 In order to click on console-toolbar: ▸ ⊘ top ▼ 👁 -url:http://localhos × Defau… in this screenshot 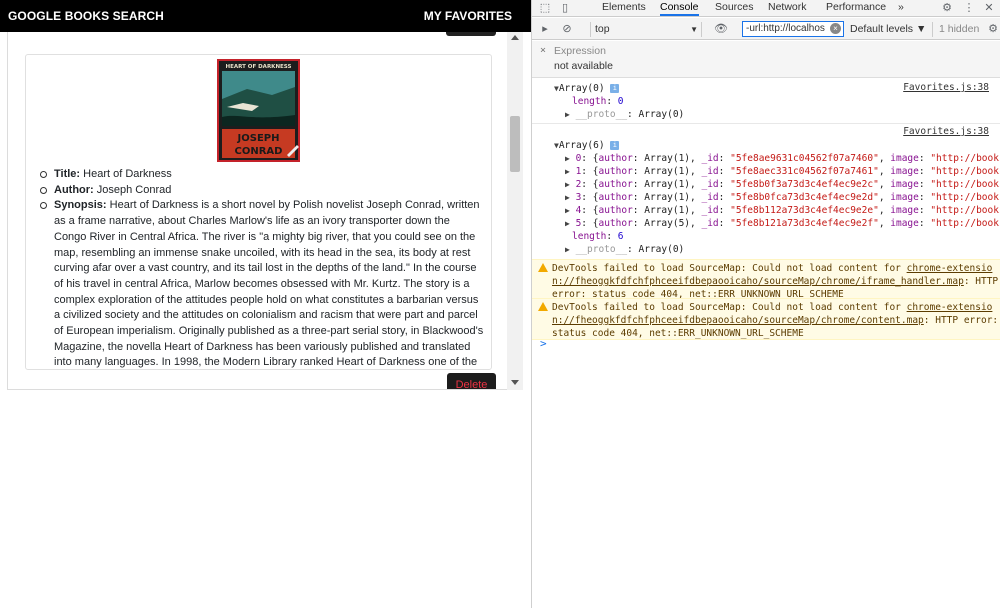, I will do `click(766, 29)`.